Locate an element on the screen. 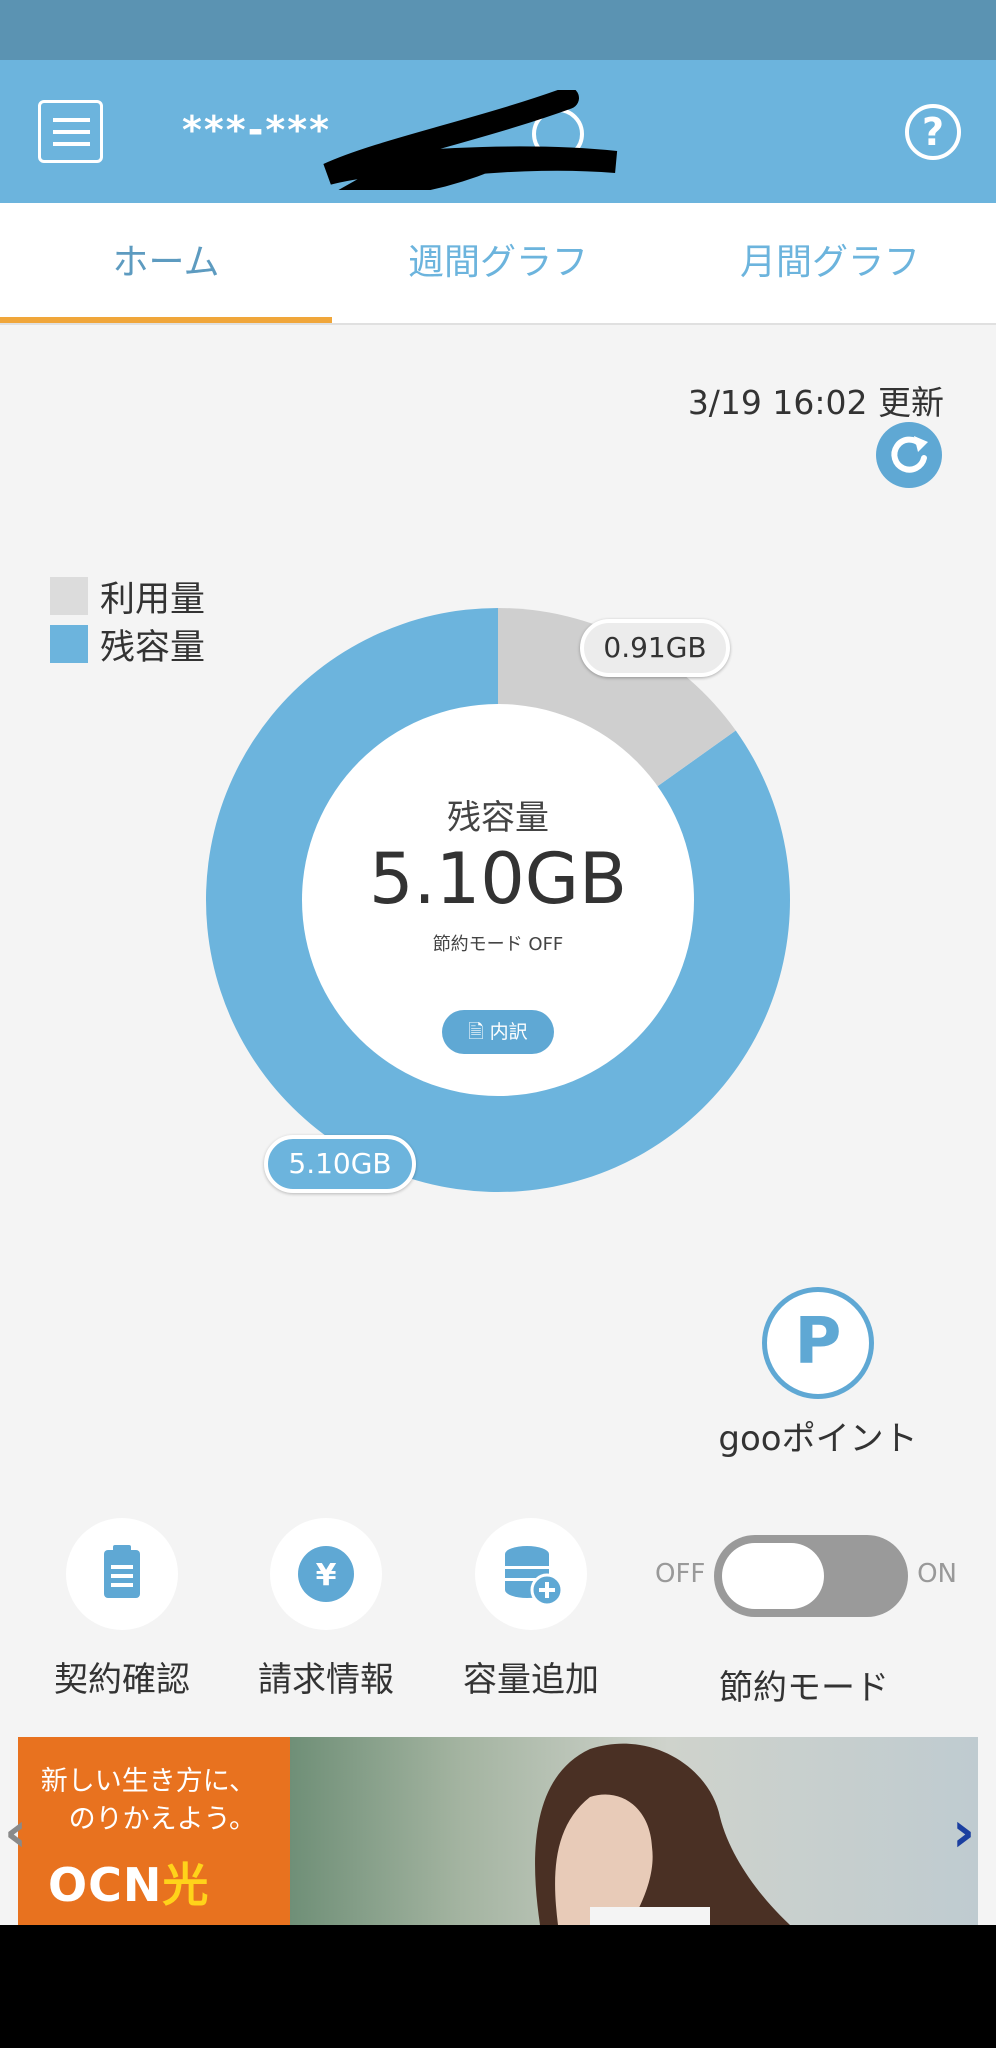 The image size is (996, 2048). remaining-value-bubble: 5.10GB is located at coordinates (340, 1164).